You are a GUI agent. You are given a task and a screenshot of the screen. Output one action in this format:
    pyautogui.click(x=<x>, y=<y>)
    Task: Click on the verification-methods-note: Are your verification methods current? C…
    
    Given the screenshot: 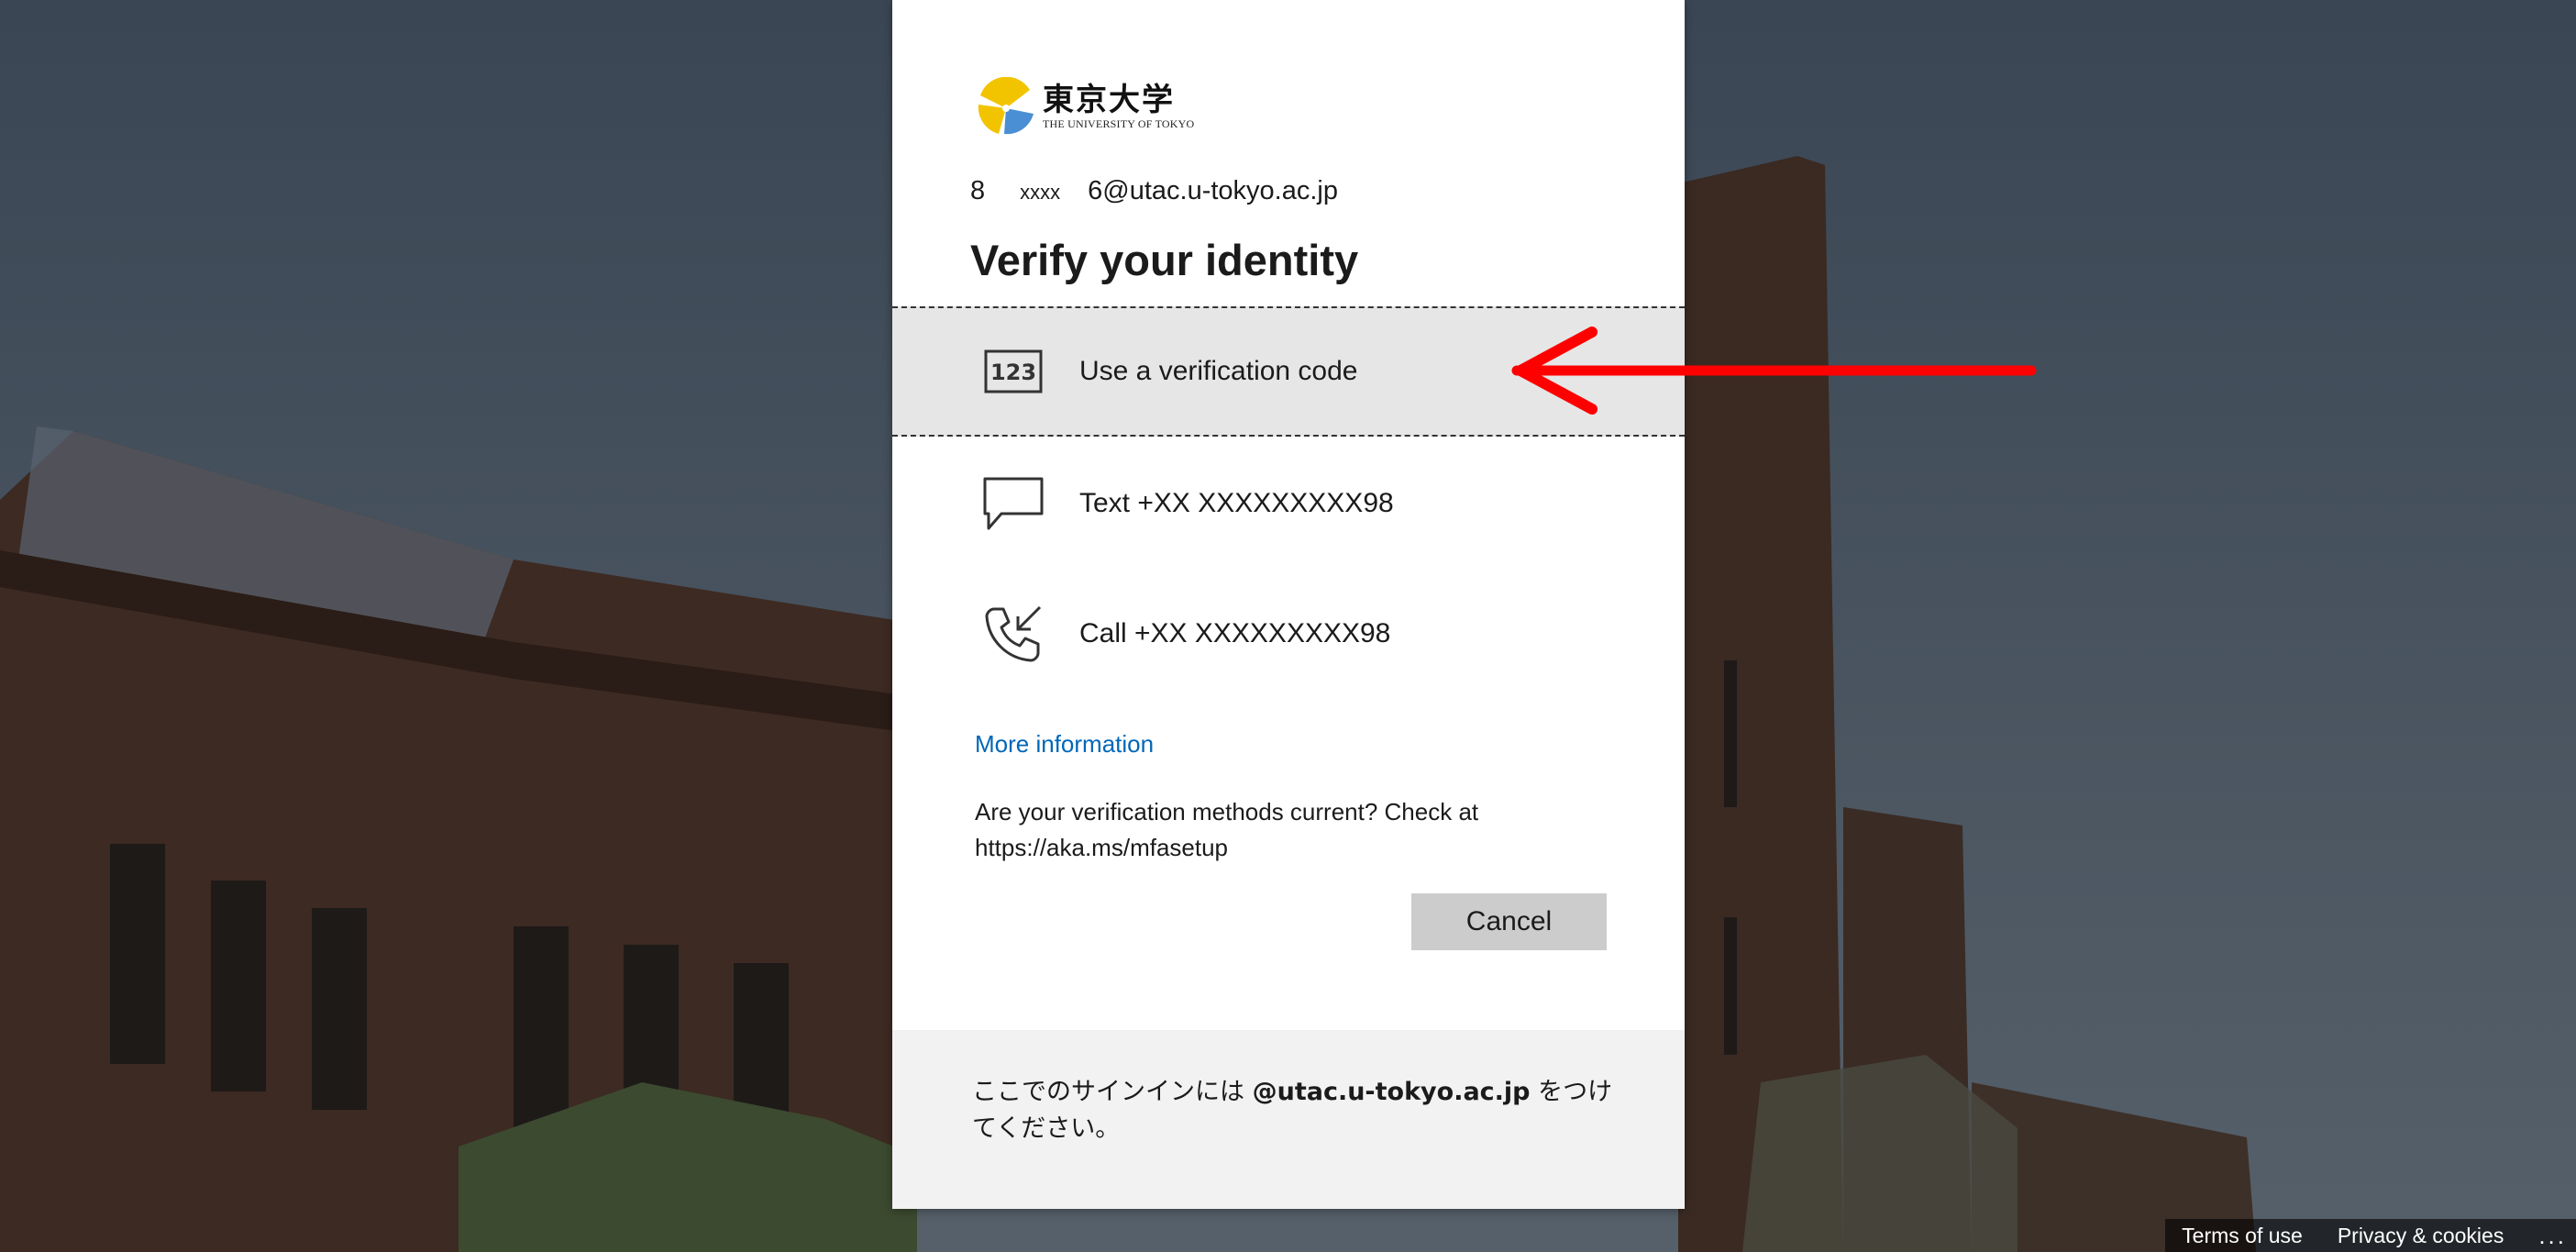 What is the action you would take?
    pyautogui.click(x=1227, y=829)
    